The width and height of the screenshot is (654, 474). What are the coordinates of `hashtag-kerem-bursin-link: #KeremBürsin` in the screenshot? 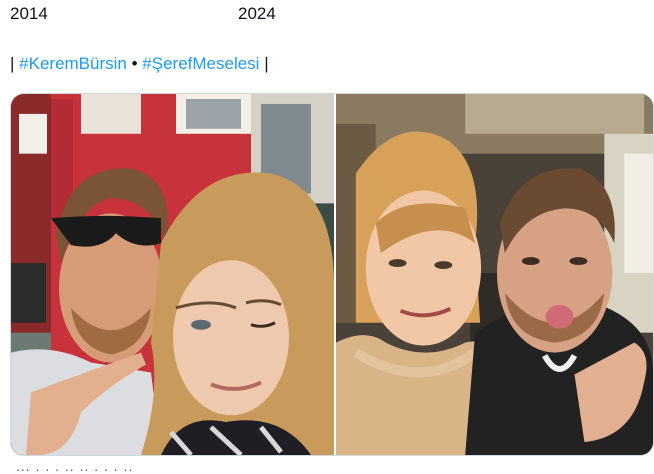 It's located at (73, 63).